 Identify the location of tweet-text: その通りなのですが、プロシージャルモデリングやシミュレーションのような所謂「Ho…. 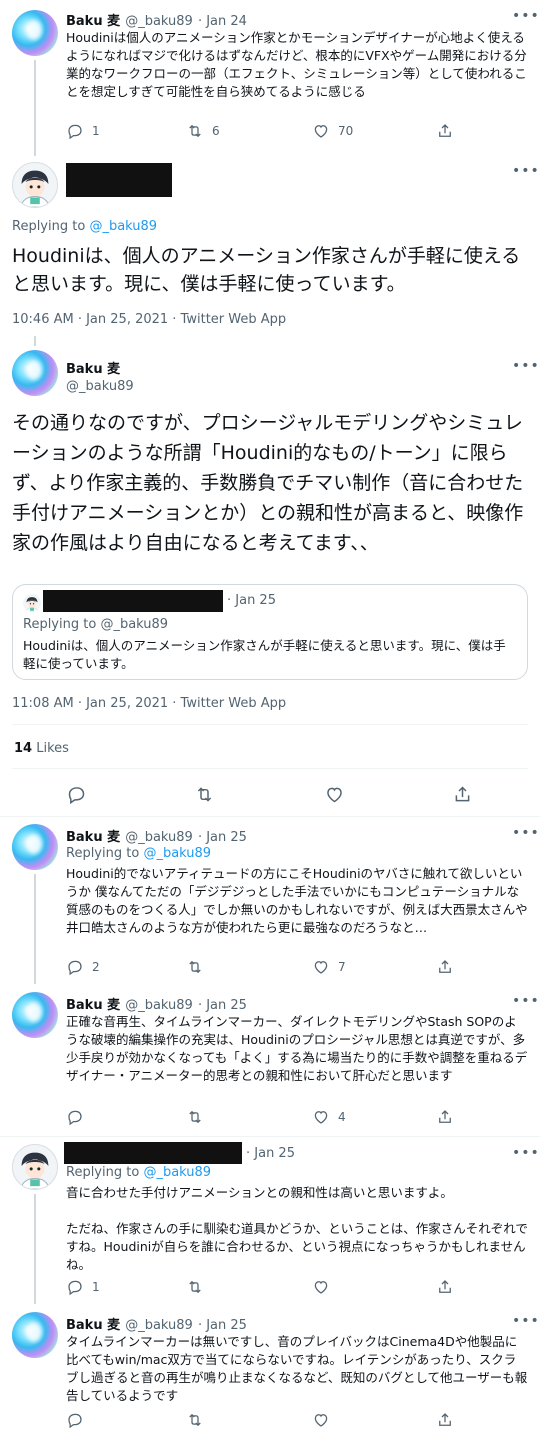
(268, 483).